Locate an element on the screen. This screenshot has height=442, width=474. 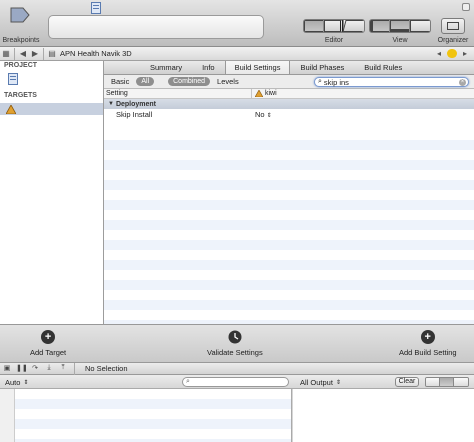
console-output is located at coordinates (383, 415).